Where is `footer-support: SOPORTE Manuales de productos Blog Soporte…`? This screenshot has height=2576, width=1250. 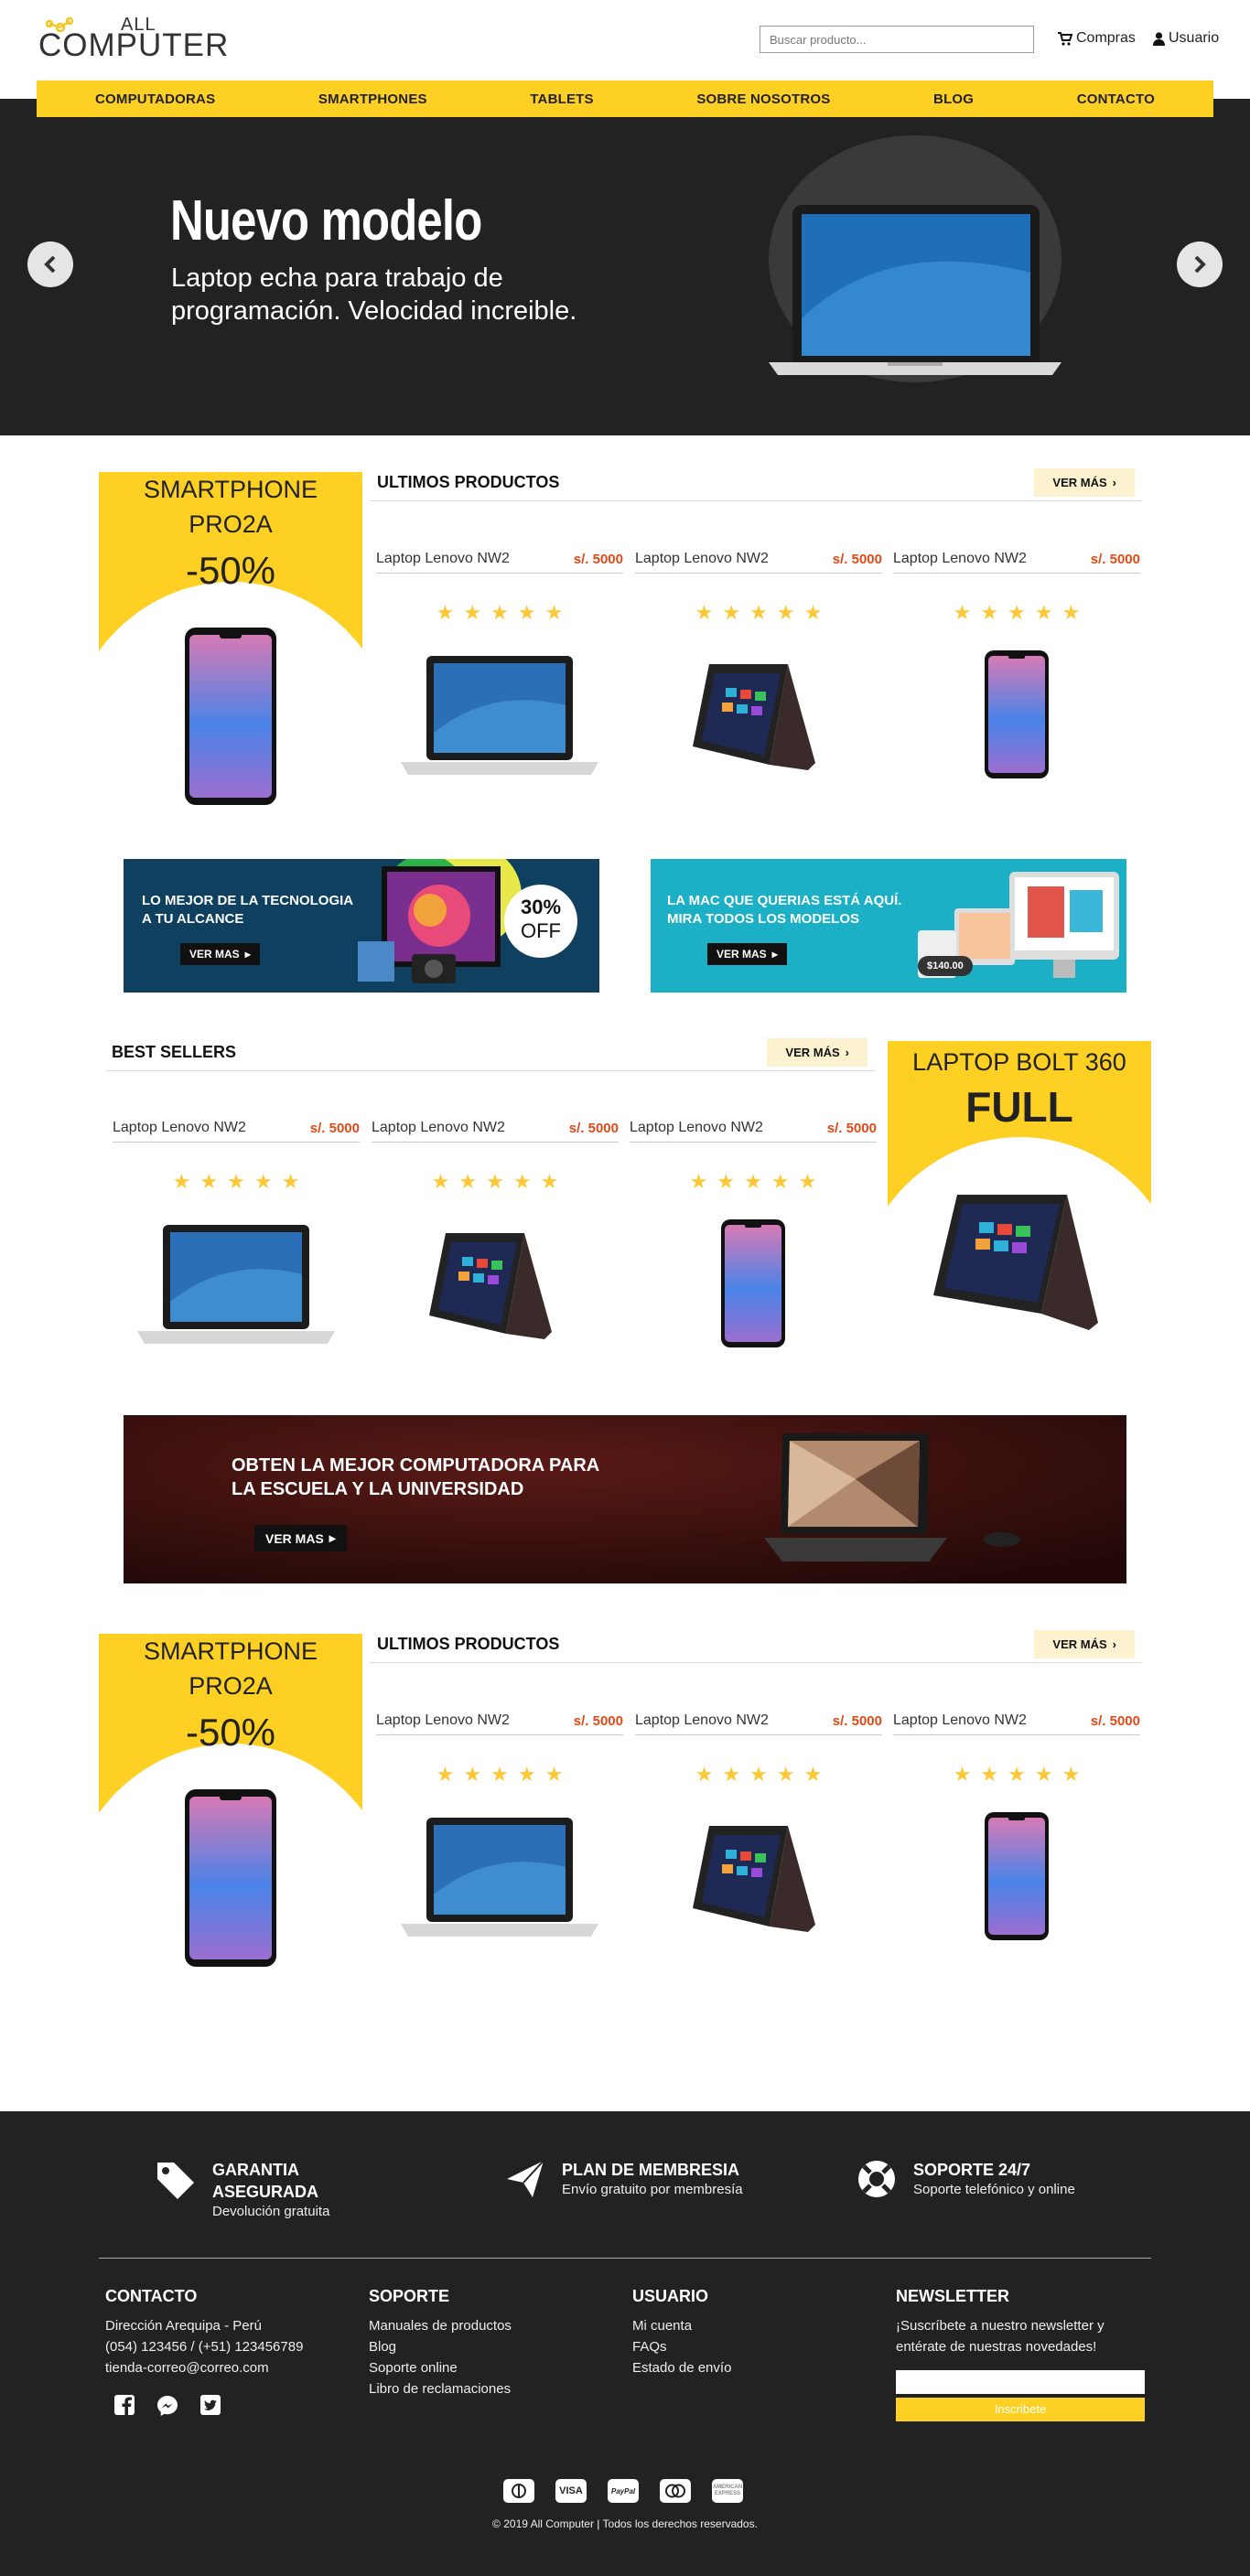
footer-support: SOPORTE Manuales de productos Blog Soporte… is located at coordinates (492, 2343).